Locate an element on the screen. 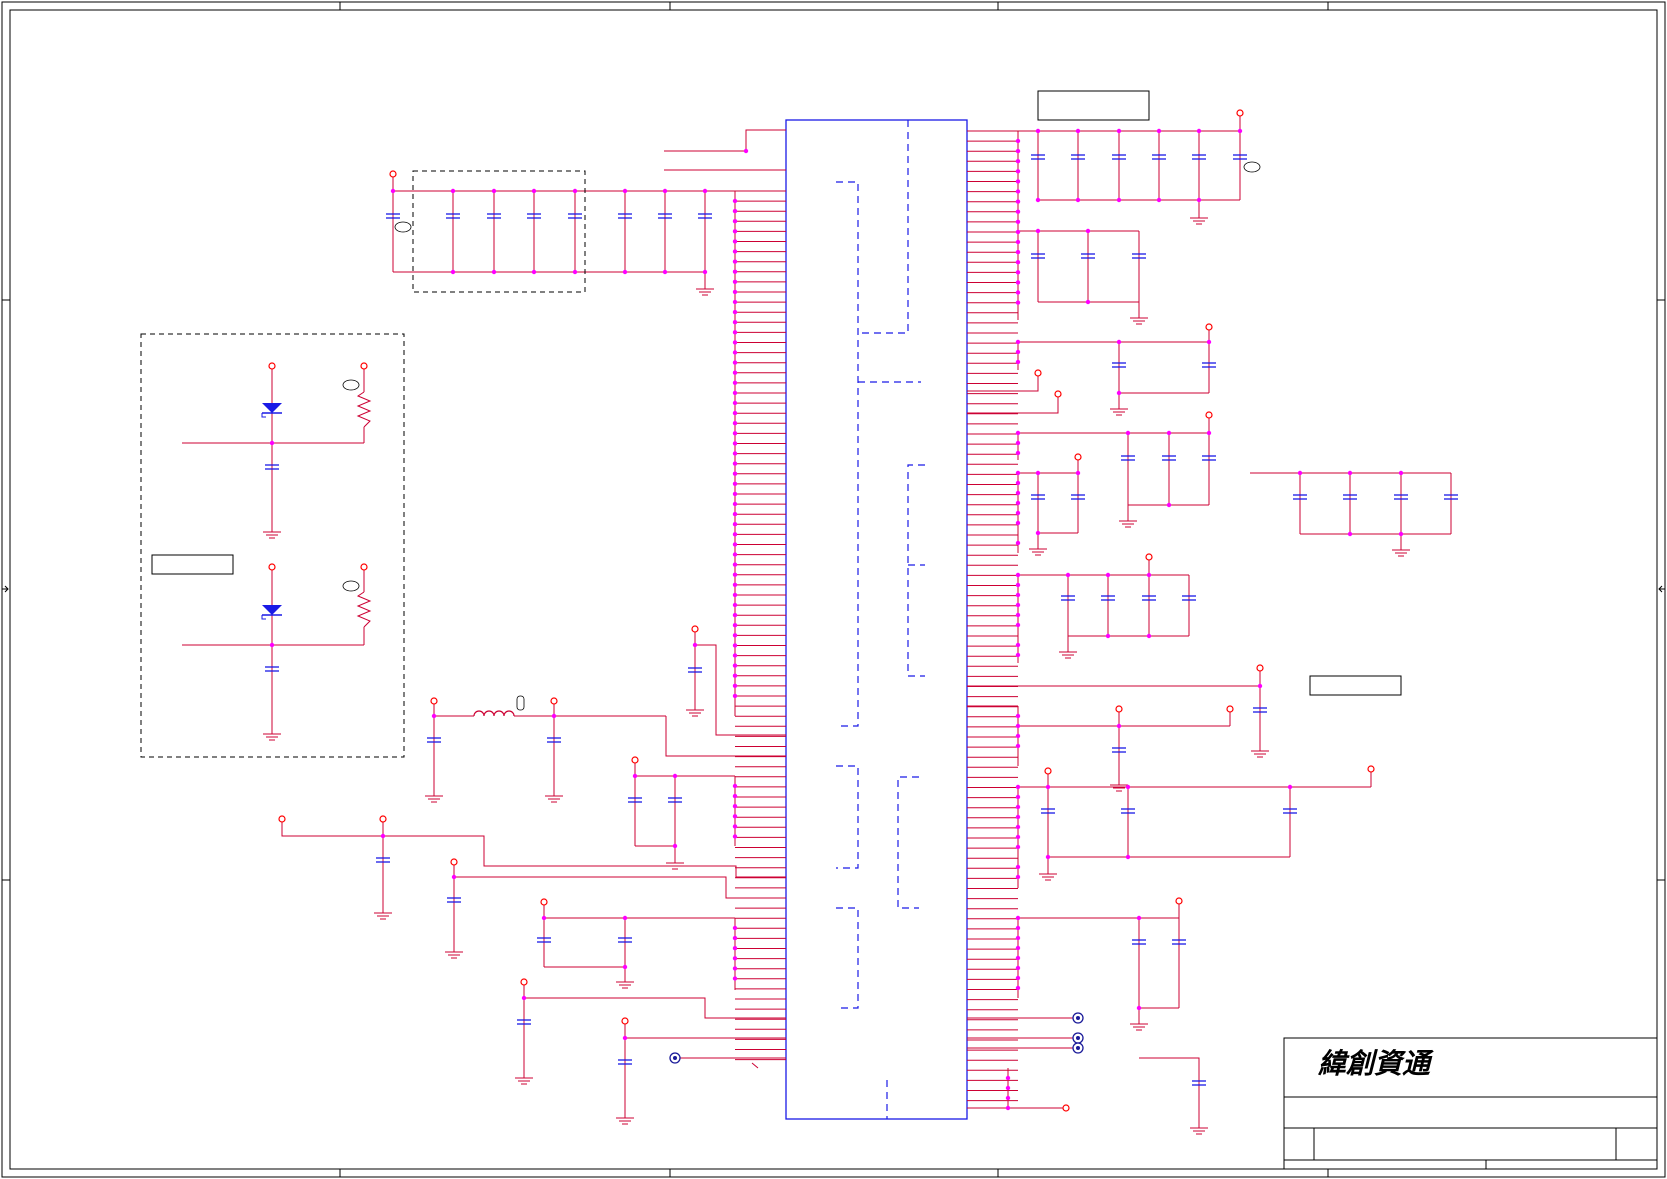 Image resolution: width=1667 pixels, height=1179 pixels. resistor-icon is located at coordinates (364, 409).